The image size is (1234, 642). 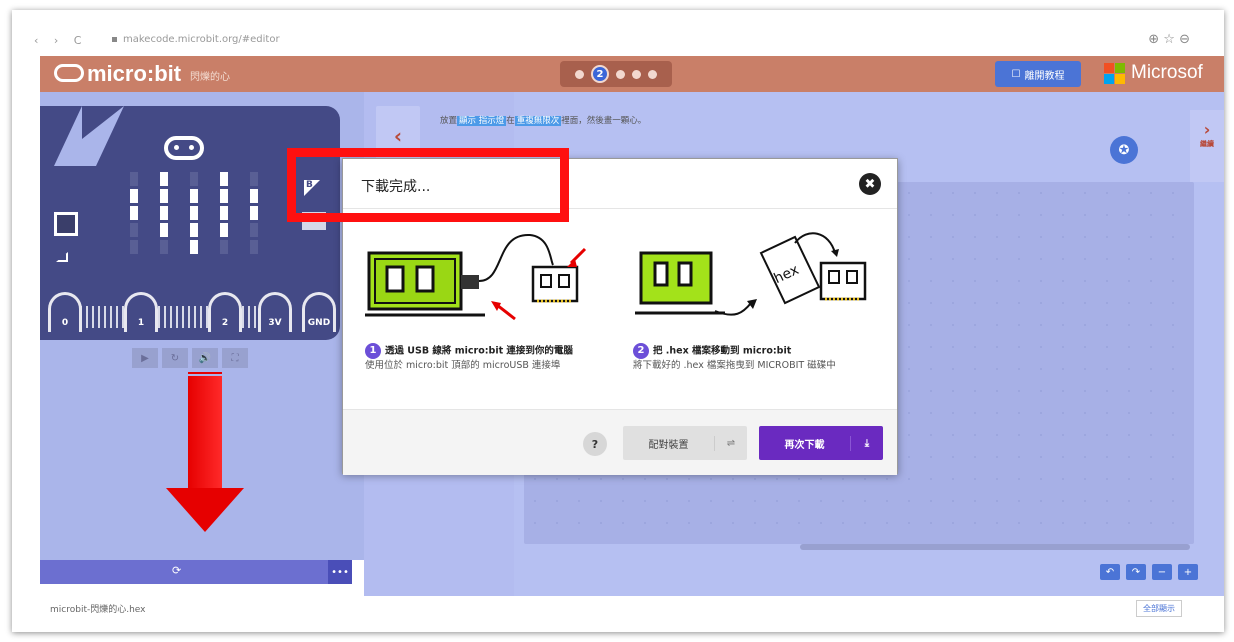 I want to click on microbit-face-icon, so click(x=184, y=148).